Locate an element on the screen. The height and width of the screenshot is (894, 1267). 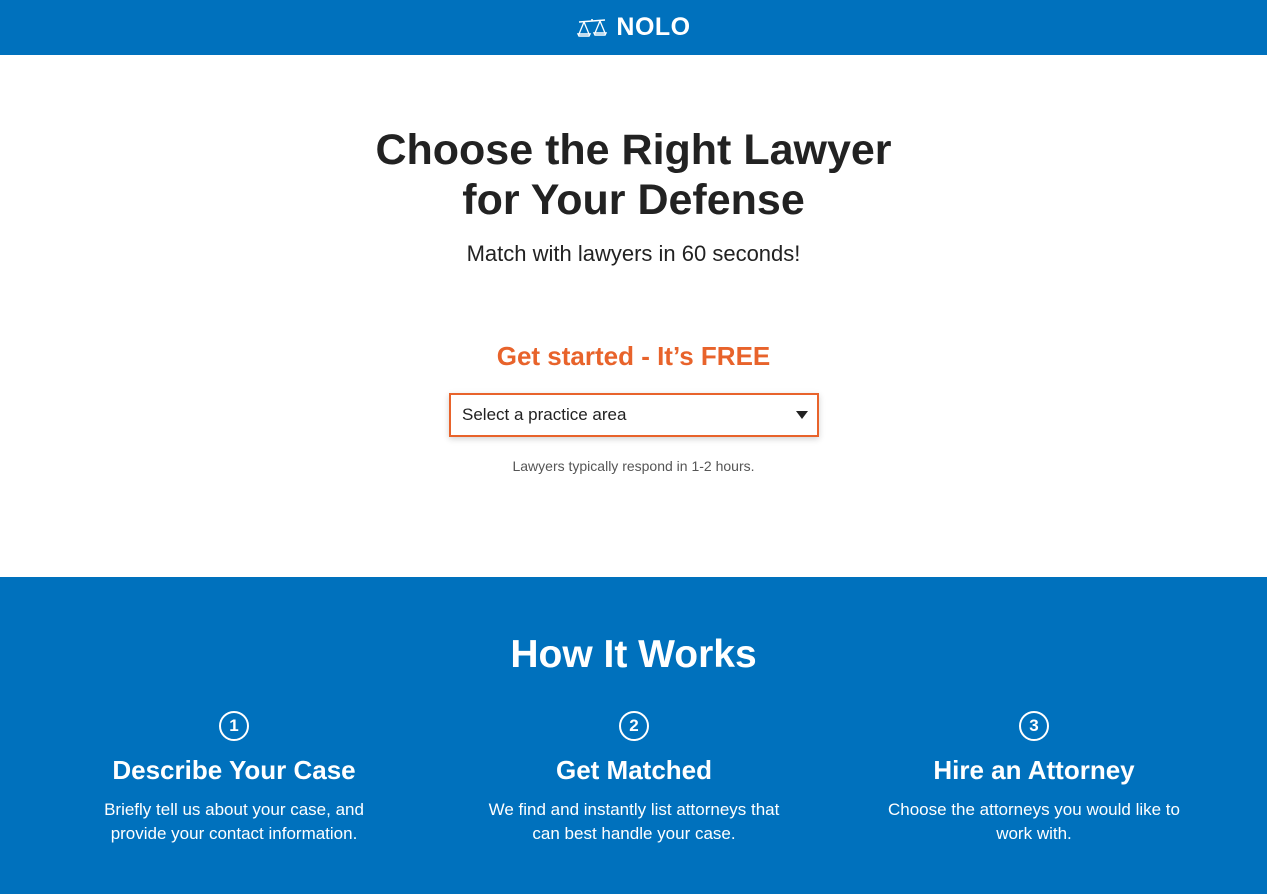
step-title: Hire an Attorney is located at coordinates (1034, 770).